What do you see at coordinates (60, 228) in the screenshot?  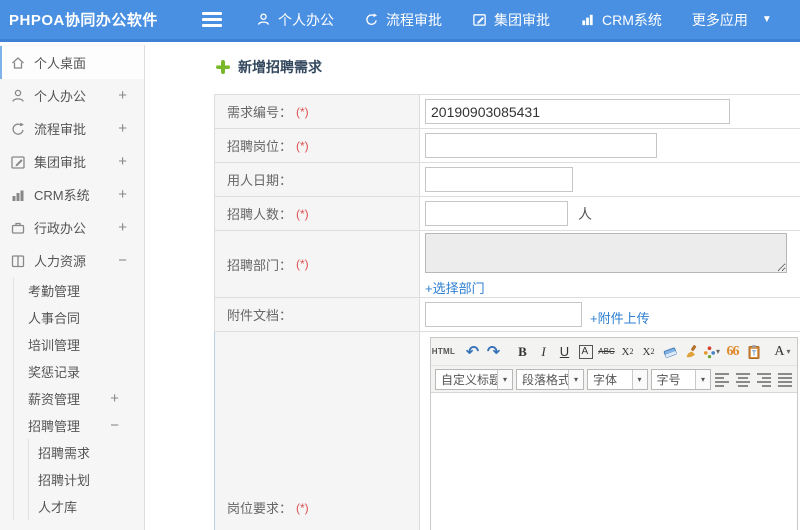 I see `sidebar-item-label: 行政办公` at bounding box center [60, 228].